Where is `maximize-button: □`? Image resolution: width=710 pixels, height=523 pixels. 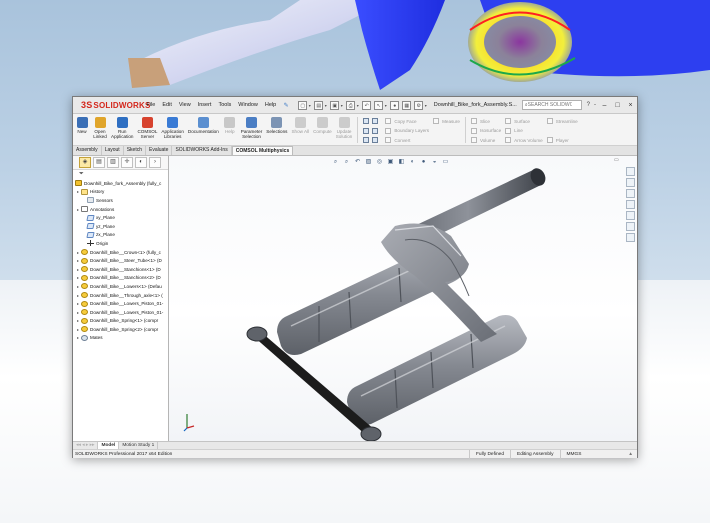 maximize-button: □ is located at coordinates (617, 105).